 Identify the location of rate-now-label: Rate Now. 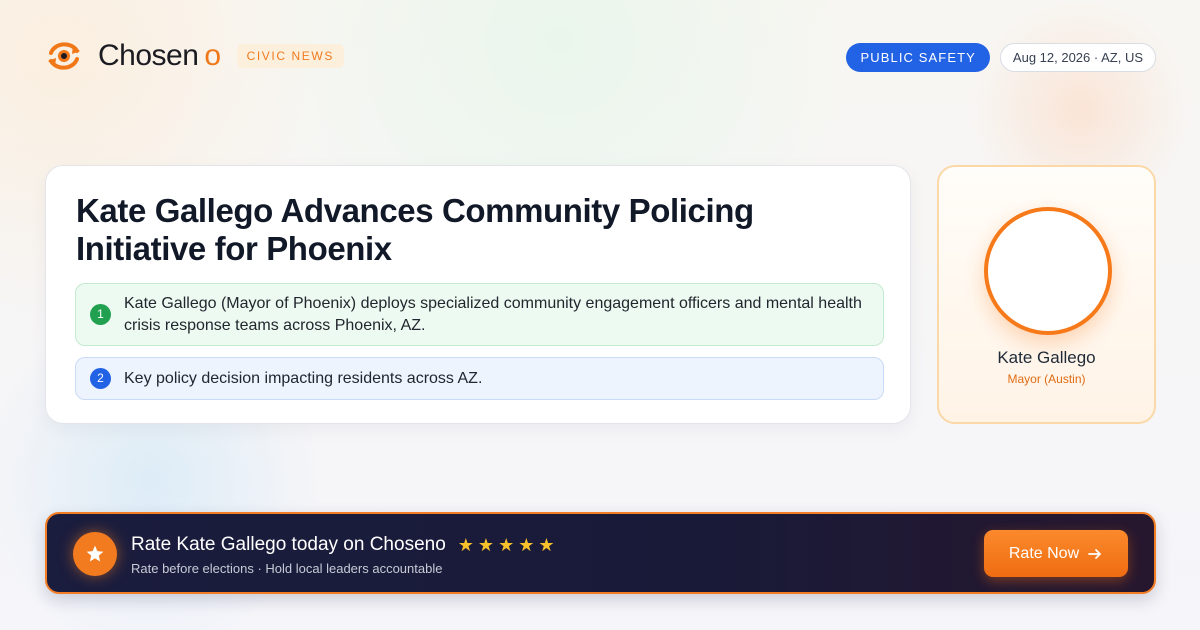
(1044, 553).